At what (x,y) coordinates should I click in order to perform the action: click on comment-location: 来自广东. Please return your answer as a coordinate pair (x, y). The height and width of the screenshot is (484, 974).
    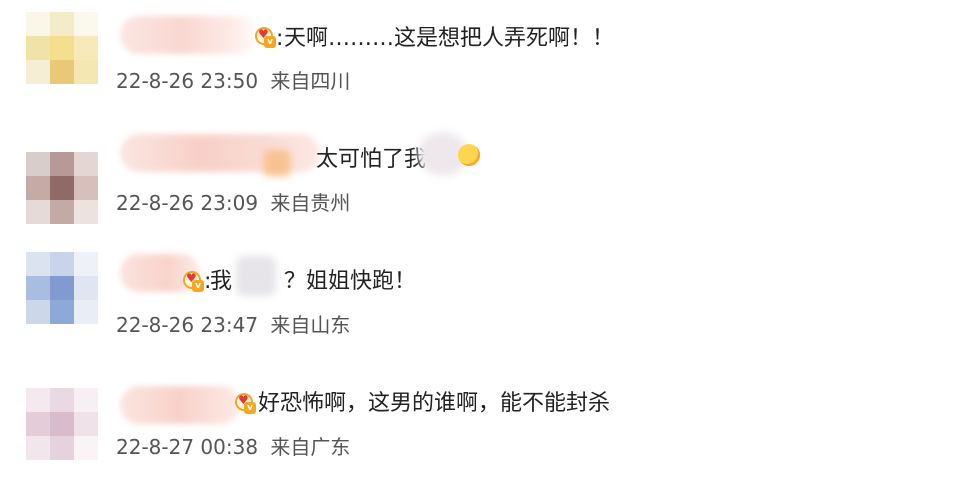
    Looking at the image, I should click on (310, 447).